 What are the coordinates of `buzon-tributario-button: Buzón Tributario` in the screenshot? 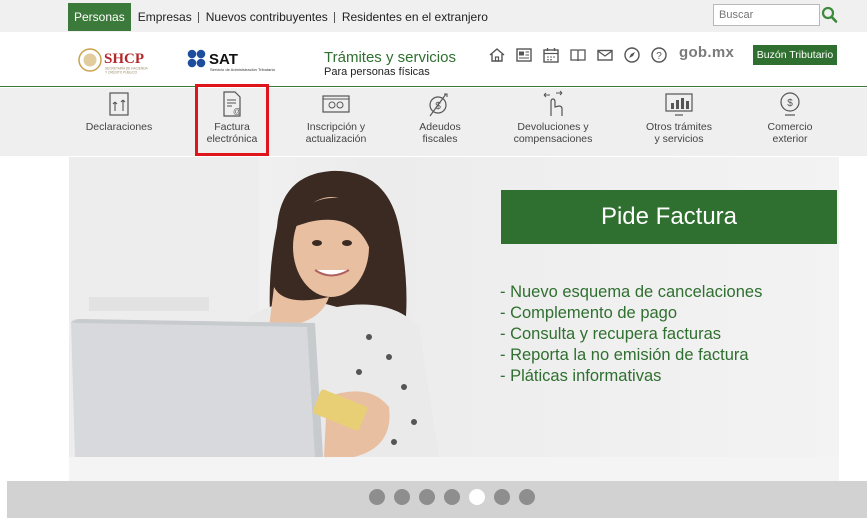 It's located at (795, 55).